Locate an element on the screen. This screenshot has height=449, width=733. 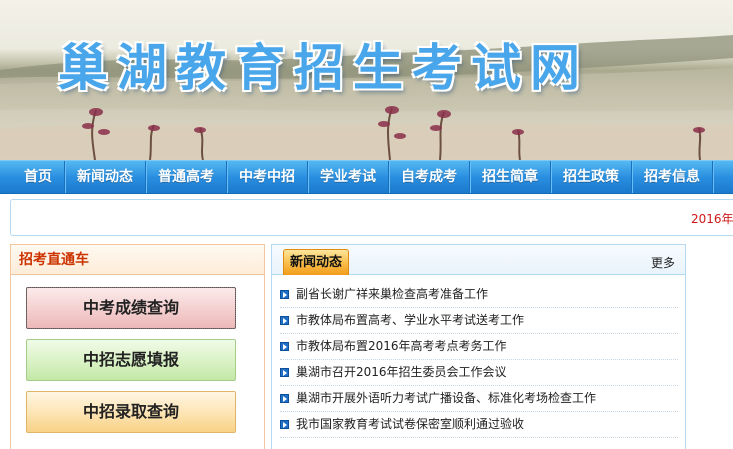
marquee-text: 2016年 is located at coordinates (712, 218).